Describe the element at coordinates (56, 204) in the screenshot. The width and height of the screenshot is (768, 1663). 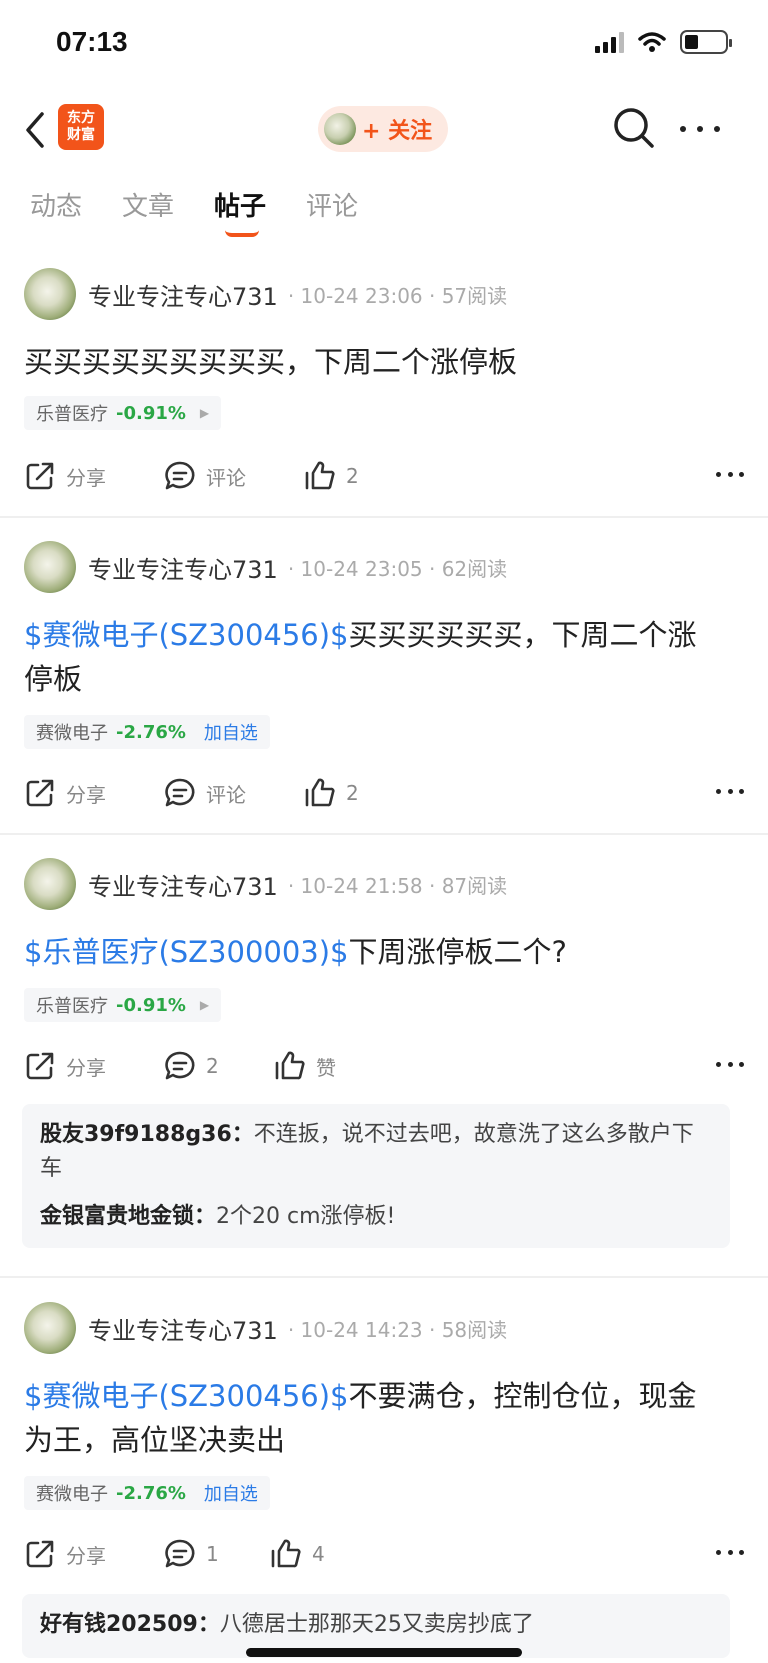
I see `tab-dynamic: 动态` at that location.